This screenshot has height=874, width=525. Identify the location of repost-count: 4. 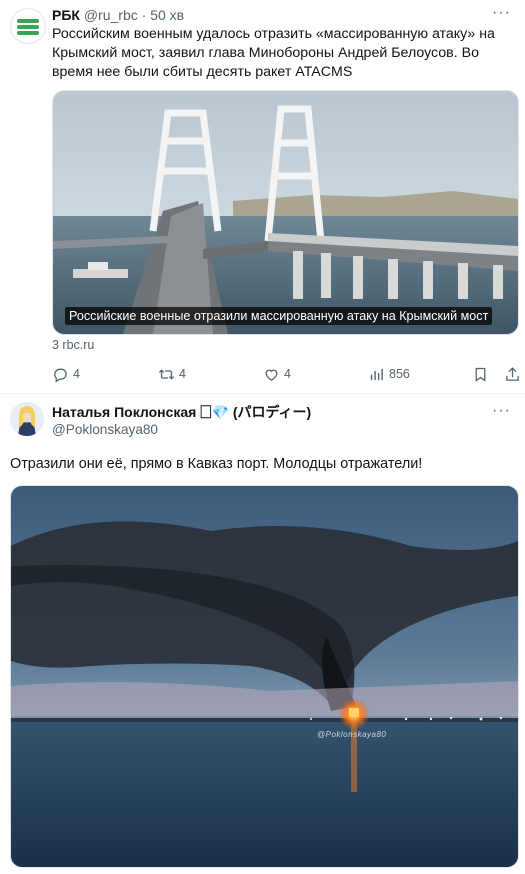
(182, 374).